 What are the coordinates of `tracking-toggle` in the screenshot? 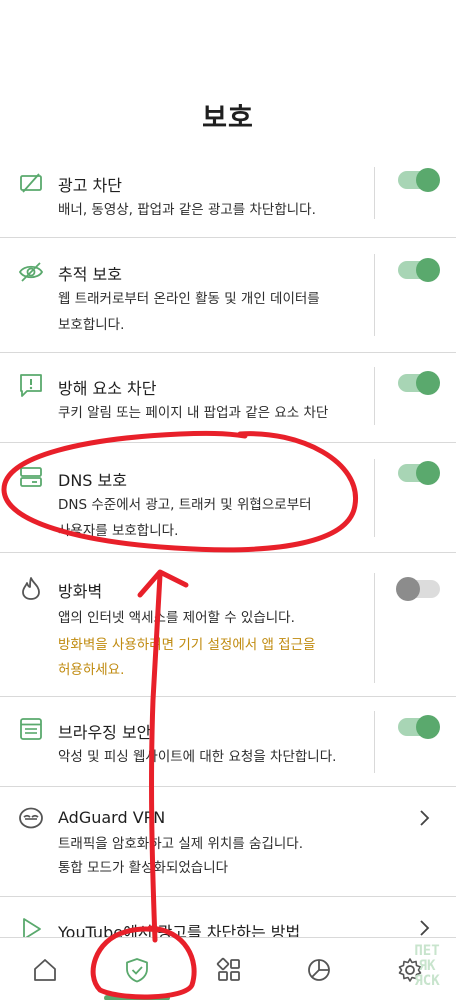 It's located at (419, 270).